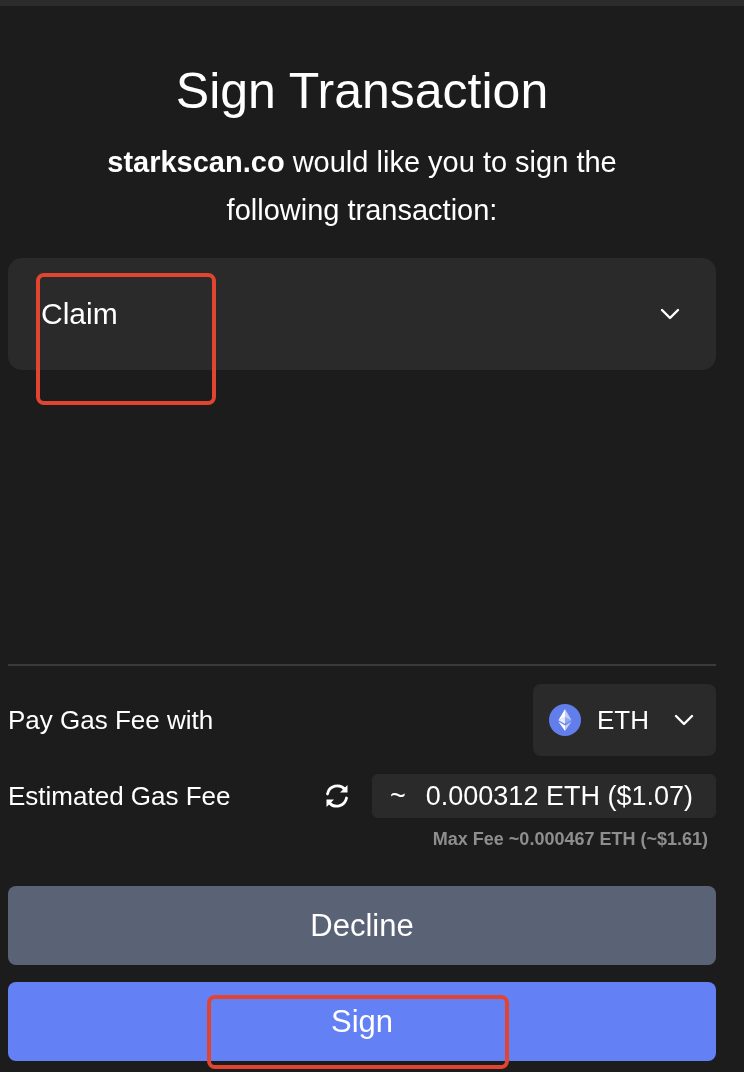 This screenshot has width=744, height=1072. I want to click on estimated-fee-label: Estimated Gas Fee, so click(119, 796).